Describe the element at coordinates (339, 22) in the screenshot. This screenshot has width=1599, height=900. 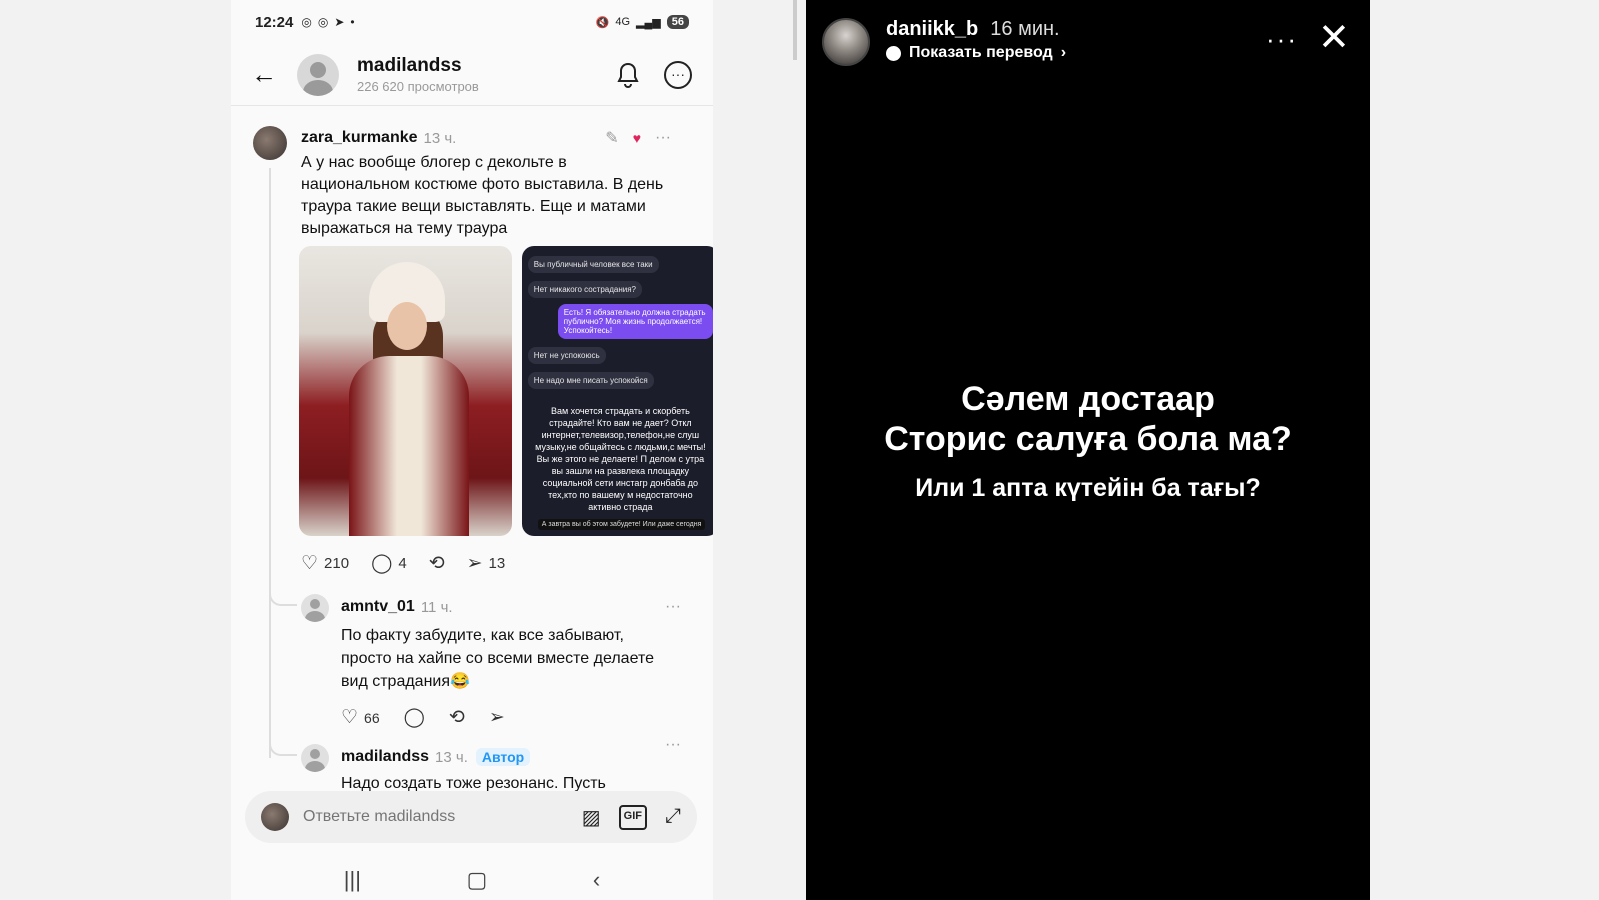
I see `telegram-icon: ➤` at that location.